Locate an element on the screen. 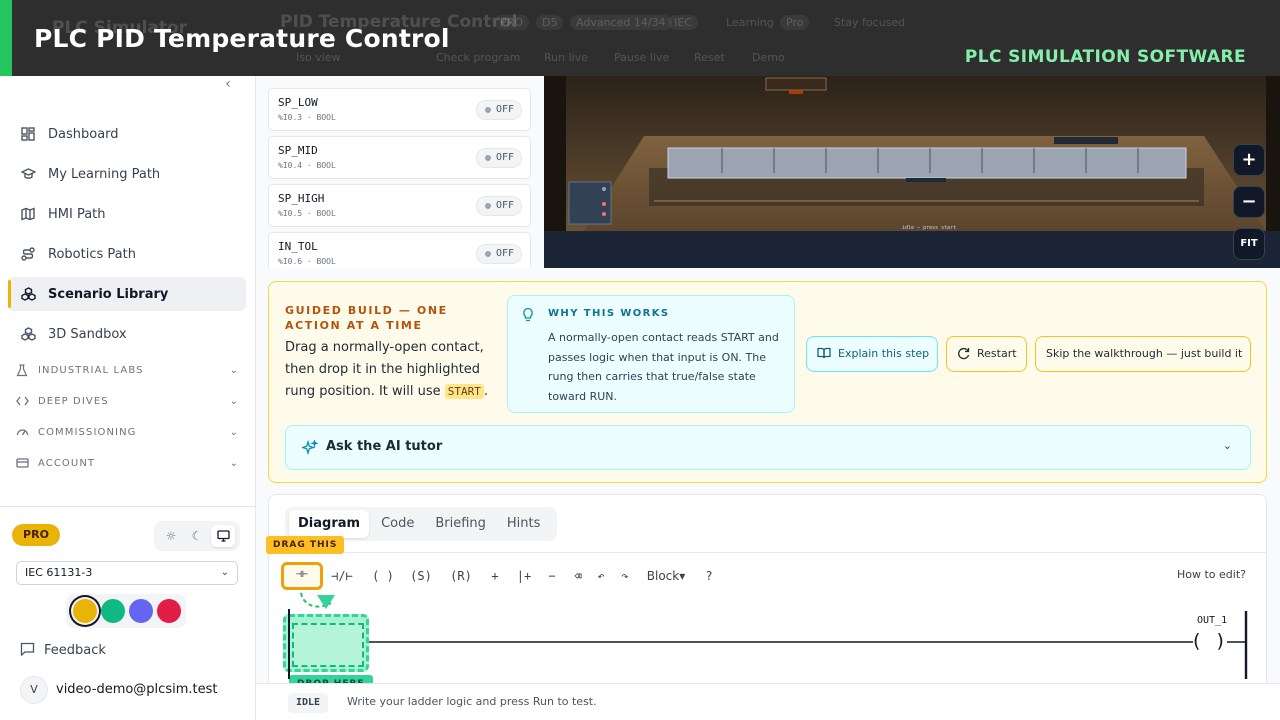 This screenshot has width=1280, height=720. io-address: %I0.4 · BOOL is located at coordinates (307, 165).